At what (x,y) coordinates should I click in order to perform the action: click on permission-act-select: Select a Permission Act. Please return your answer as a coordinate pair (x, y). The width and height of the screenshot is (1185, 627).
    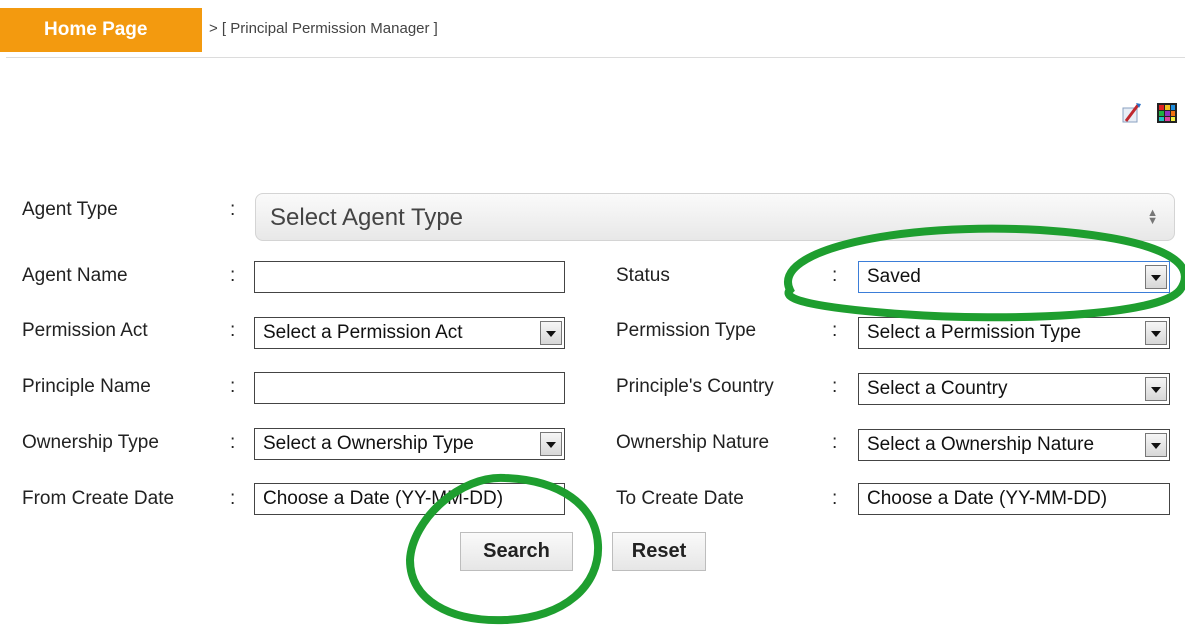
    Looking at the image, I should click on (409, 333).